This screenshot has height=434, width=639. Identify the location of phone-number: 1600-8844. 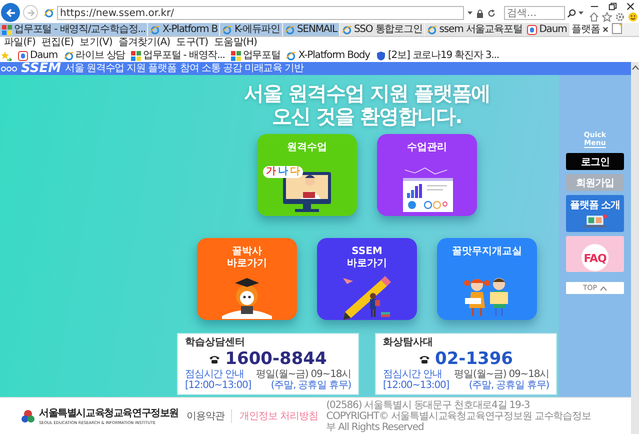
(276, 359).